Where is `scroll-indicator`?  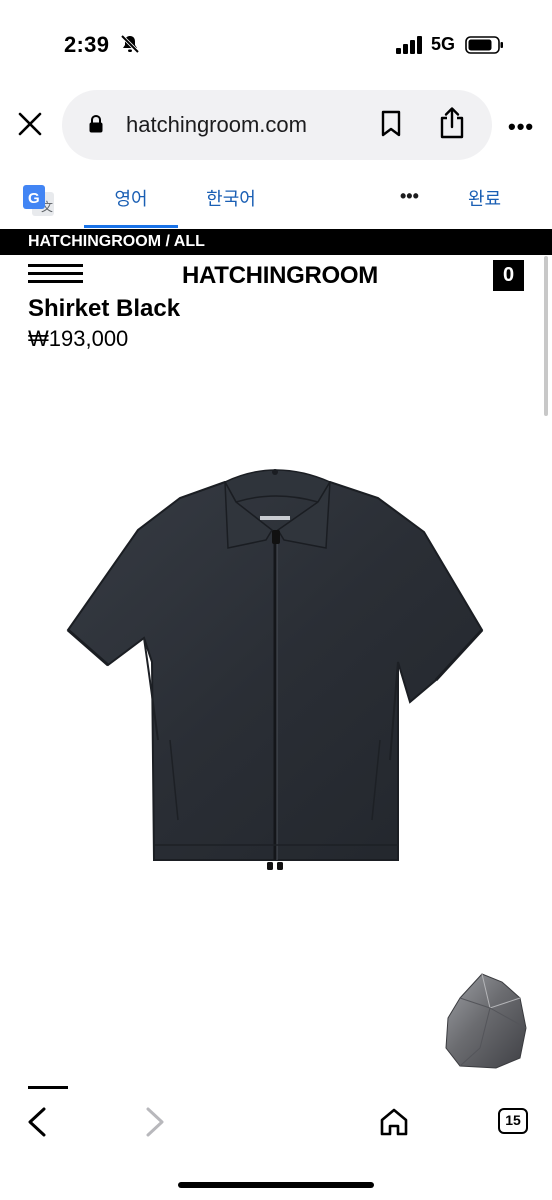
scroll-indicator is located at coordinates (546, 336).